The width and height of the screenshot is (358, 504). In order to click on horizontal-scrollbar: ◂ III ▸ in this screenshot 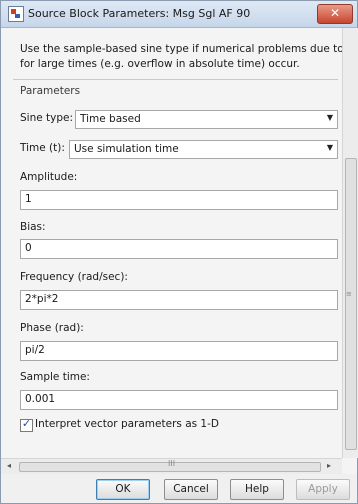, I will do `click(171, 466)`.